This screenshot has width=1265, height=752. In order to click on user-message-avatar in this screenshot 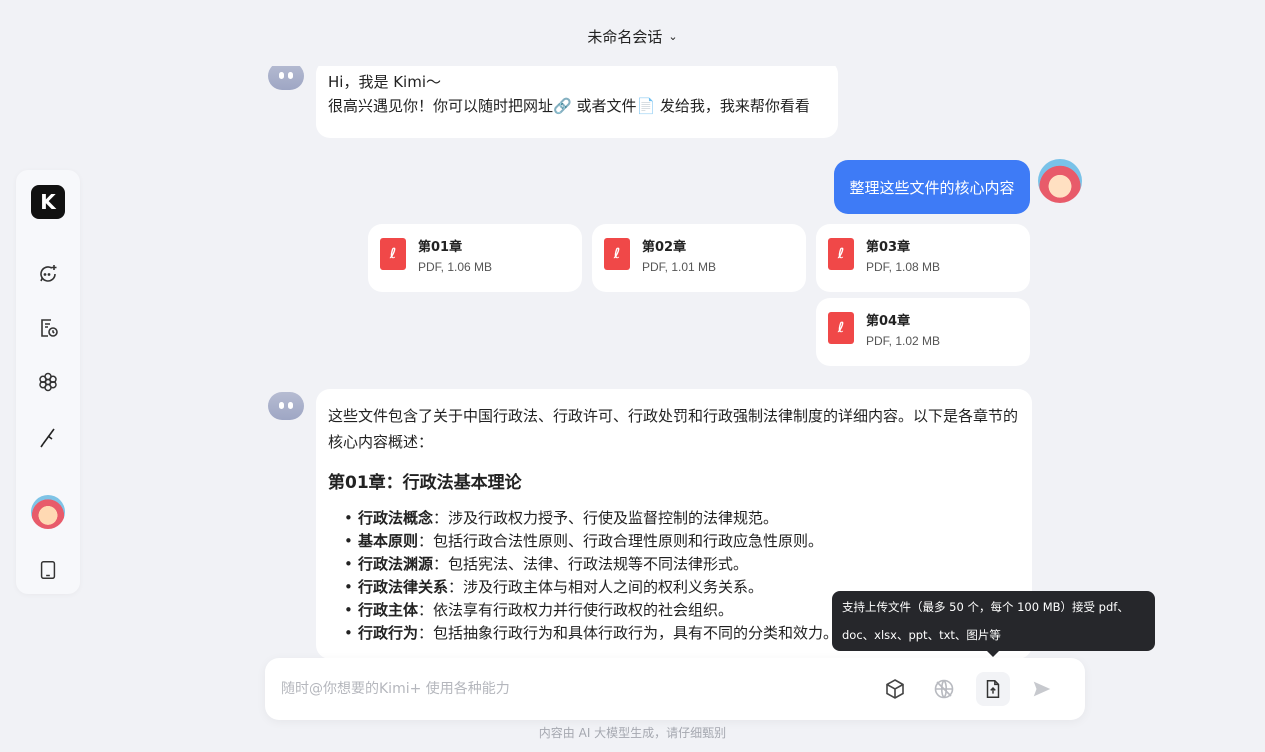, I will do `click(1060, 181)`.